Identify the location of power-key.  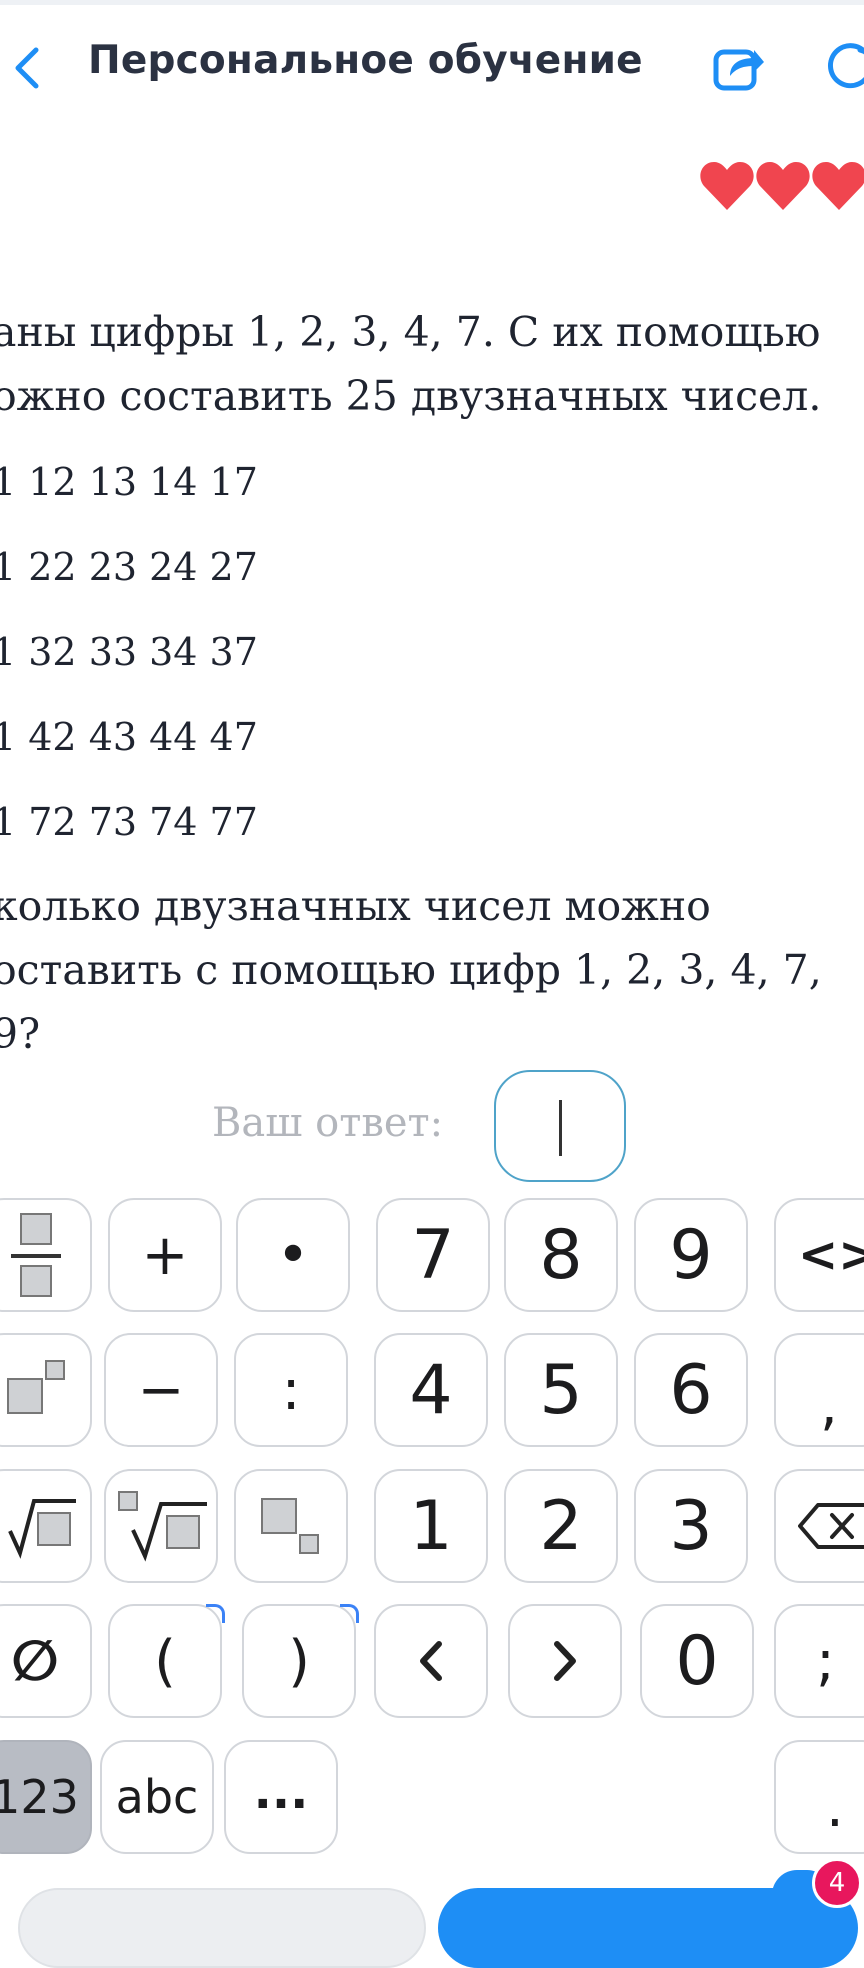
(46, 1390).